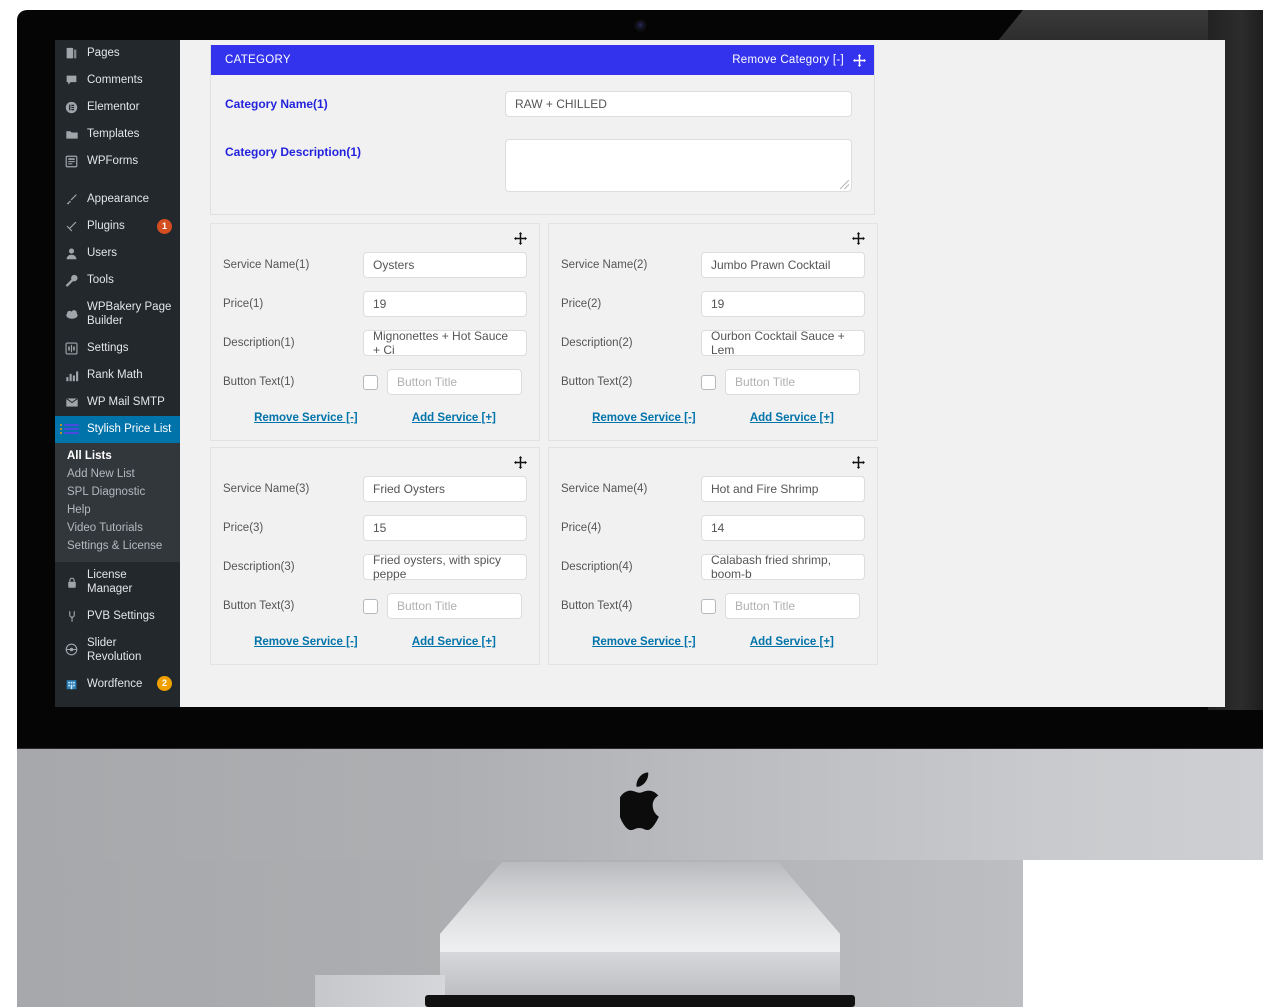 This screenshot has width=1279, height=1007. Describe the element at coordinates (113, 134) in the screenshot. I see `sidebar-item-label: Templates` at that location.